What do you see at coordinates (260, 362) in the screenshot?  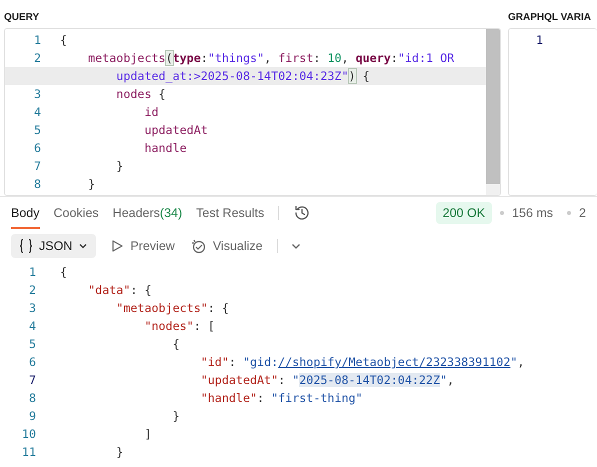 I see `json-value: "gid:` at bounding box center [260, 362].